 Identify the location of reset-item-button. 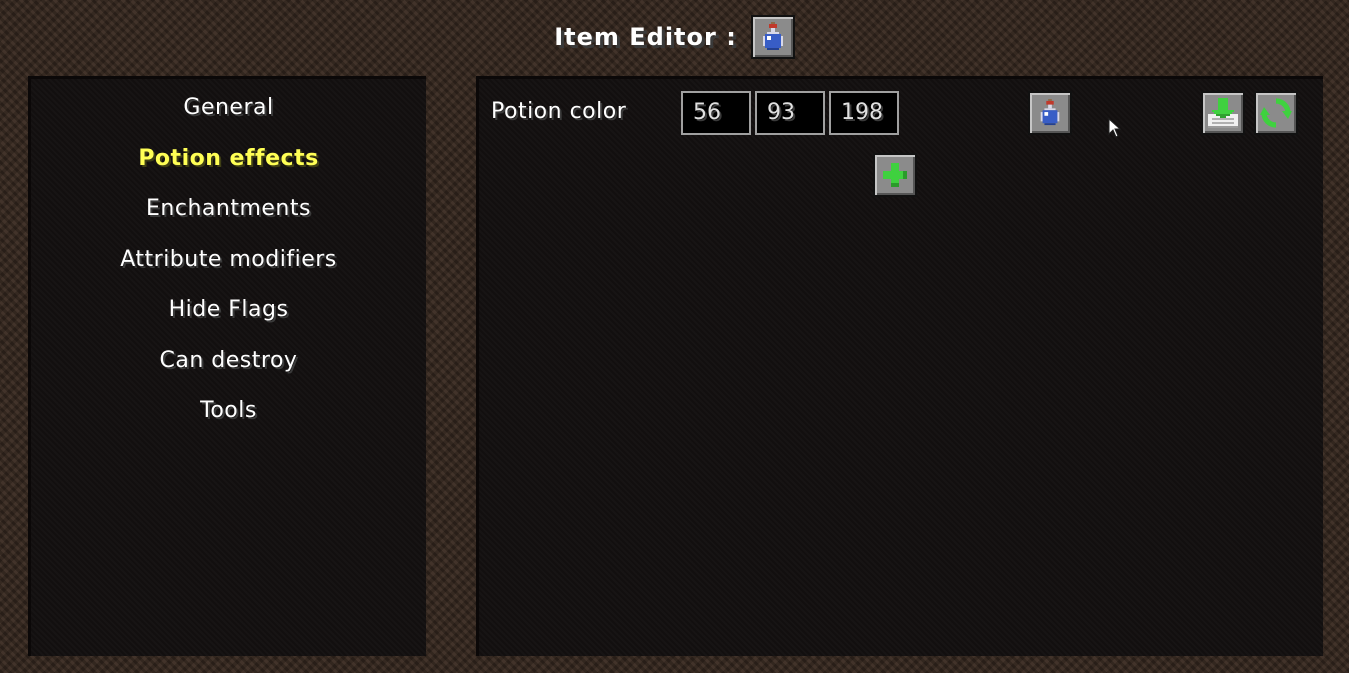
(1276, 113).